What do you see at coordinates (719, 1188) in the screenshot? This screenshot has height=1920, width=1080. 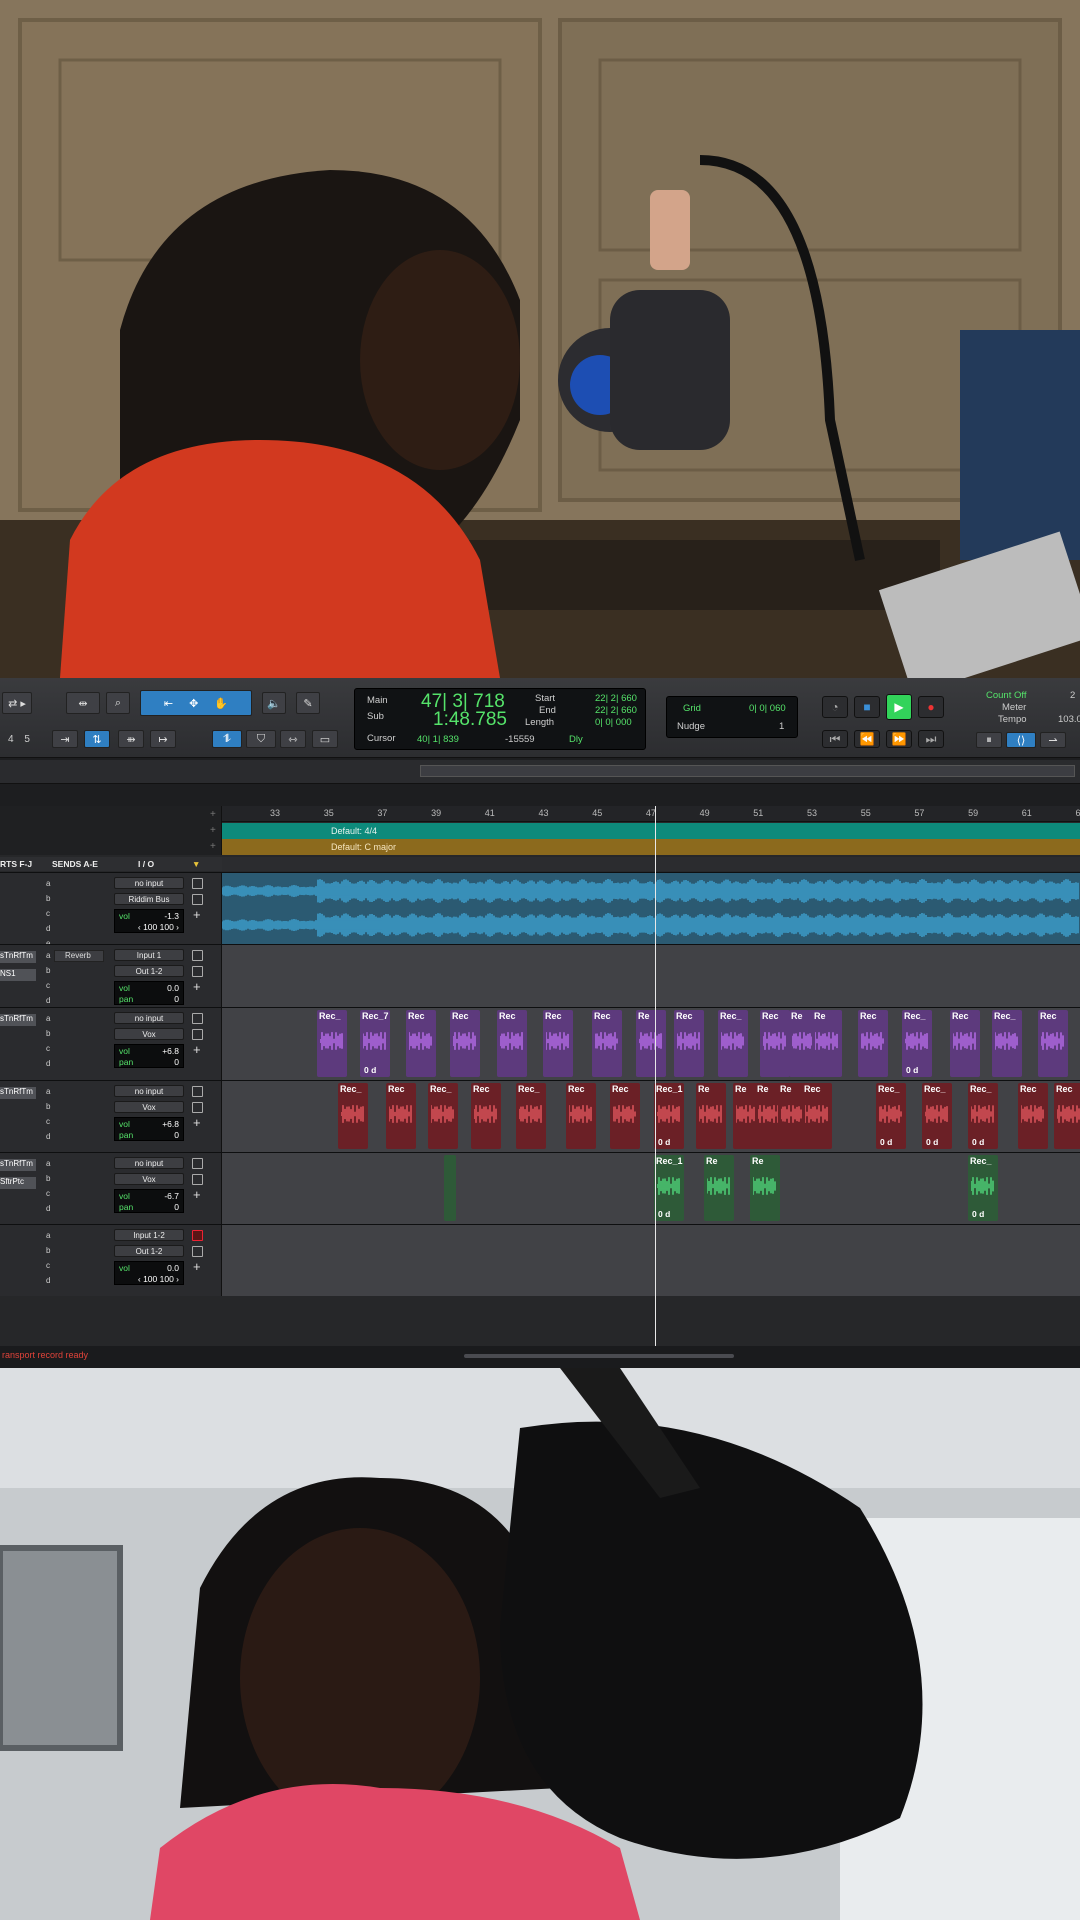 I see `audio-clip: Re` at bounding box center [719, 1188].